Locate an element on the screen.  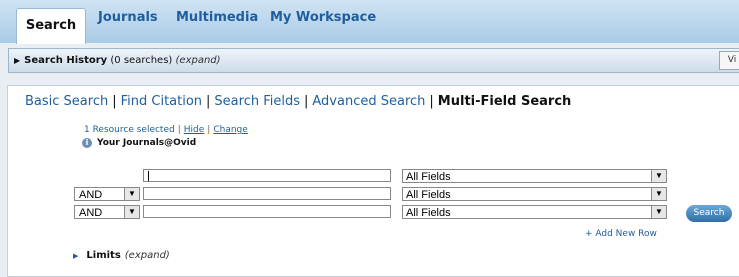
field-select-2: All Fields ▼ is located at coordinates (534, 194).